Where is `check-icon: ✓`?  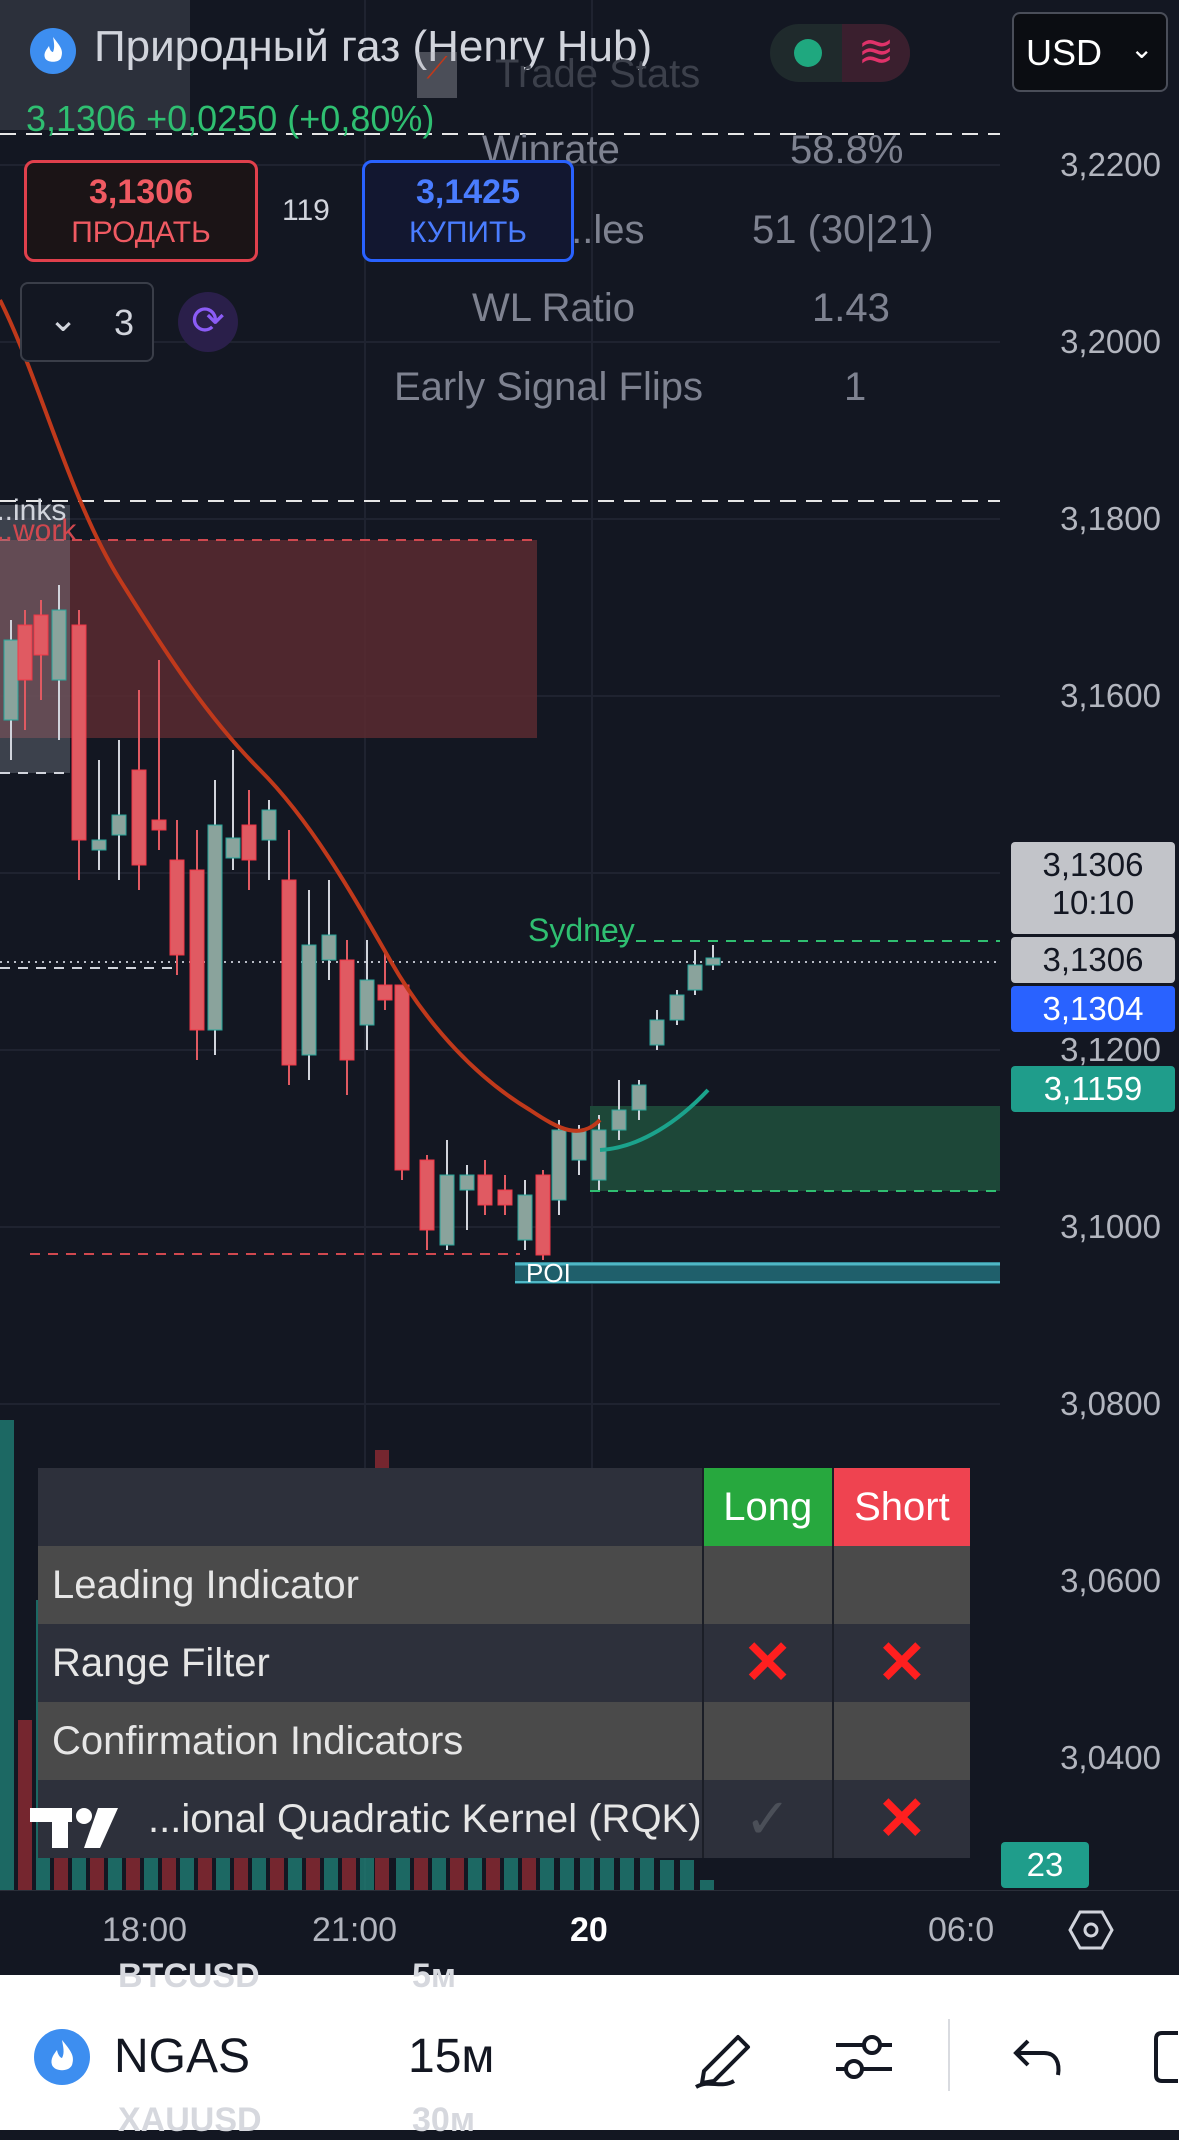
check-icon: ✓ is located at coordinates (767, 1819).